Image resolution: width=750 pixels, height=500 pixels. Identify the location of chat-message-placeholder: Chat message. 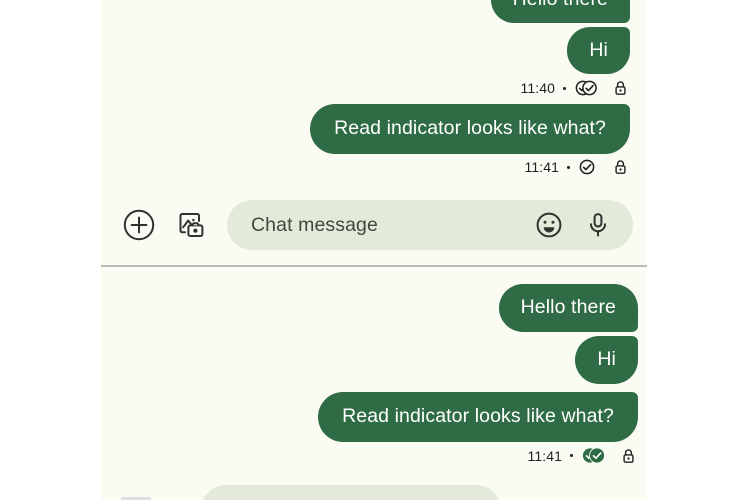
(314, 224).